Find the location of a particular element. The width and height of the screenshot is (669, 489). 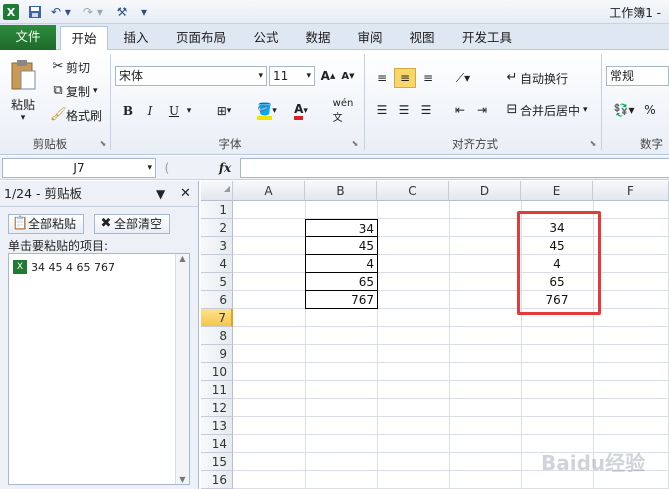

tab-home: 开始 is located at coordinates (84, 38).